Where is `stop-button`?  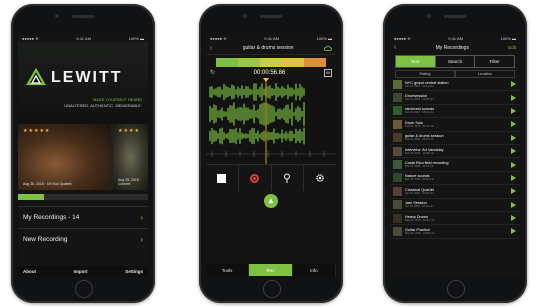
stop-button is located at coordinates (222, 178).